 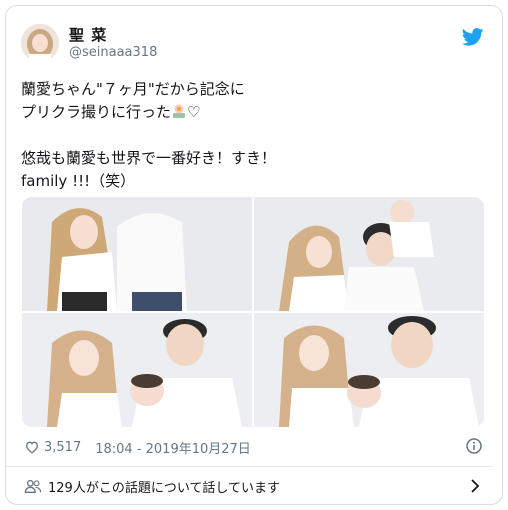 I want to click on tweet-line-2-text: プリクラ撮りに行った, so click(x=96, y=112).